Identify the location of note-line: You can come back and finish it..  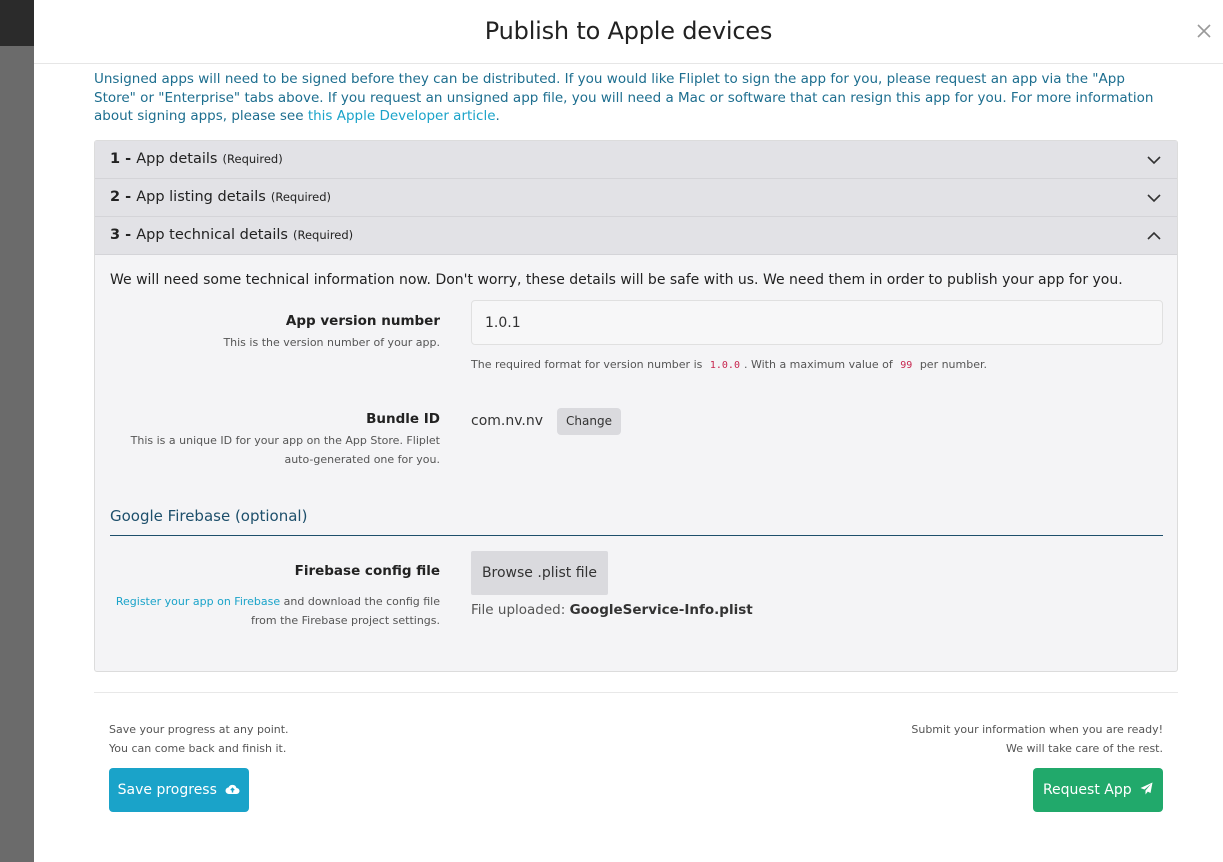
(198, 748).